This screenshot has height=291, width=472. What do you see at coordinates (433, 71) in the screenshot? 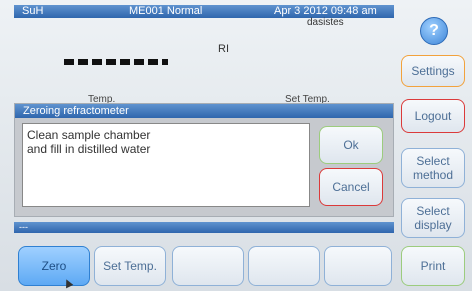
I see `settings-button: Settings` at bounding box center [433, 71].